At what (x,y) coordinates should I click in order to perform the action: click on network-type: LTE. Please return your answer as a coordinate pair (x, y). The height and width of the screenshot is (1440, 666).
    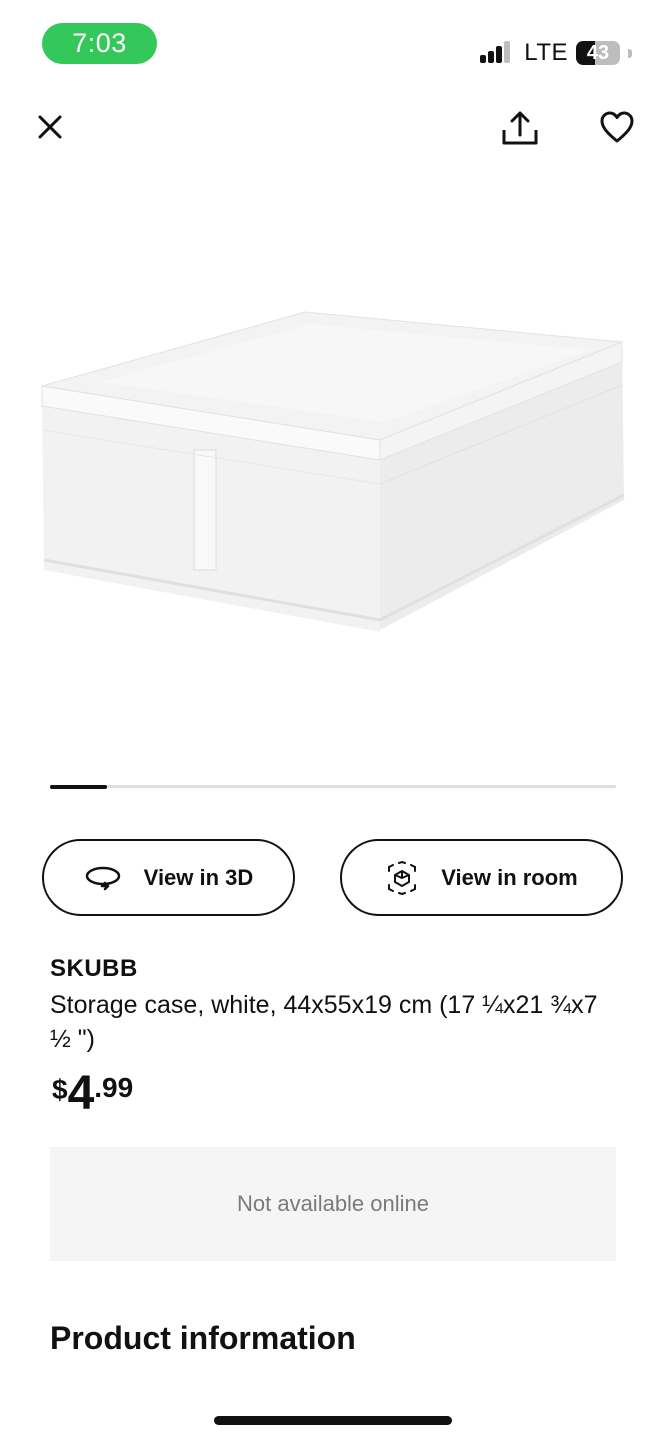
    Looking at the image, I should click on (546, 52).